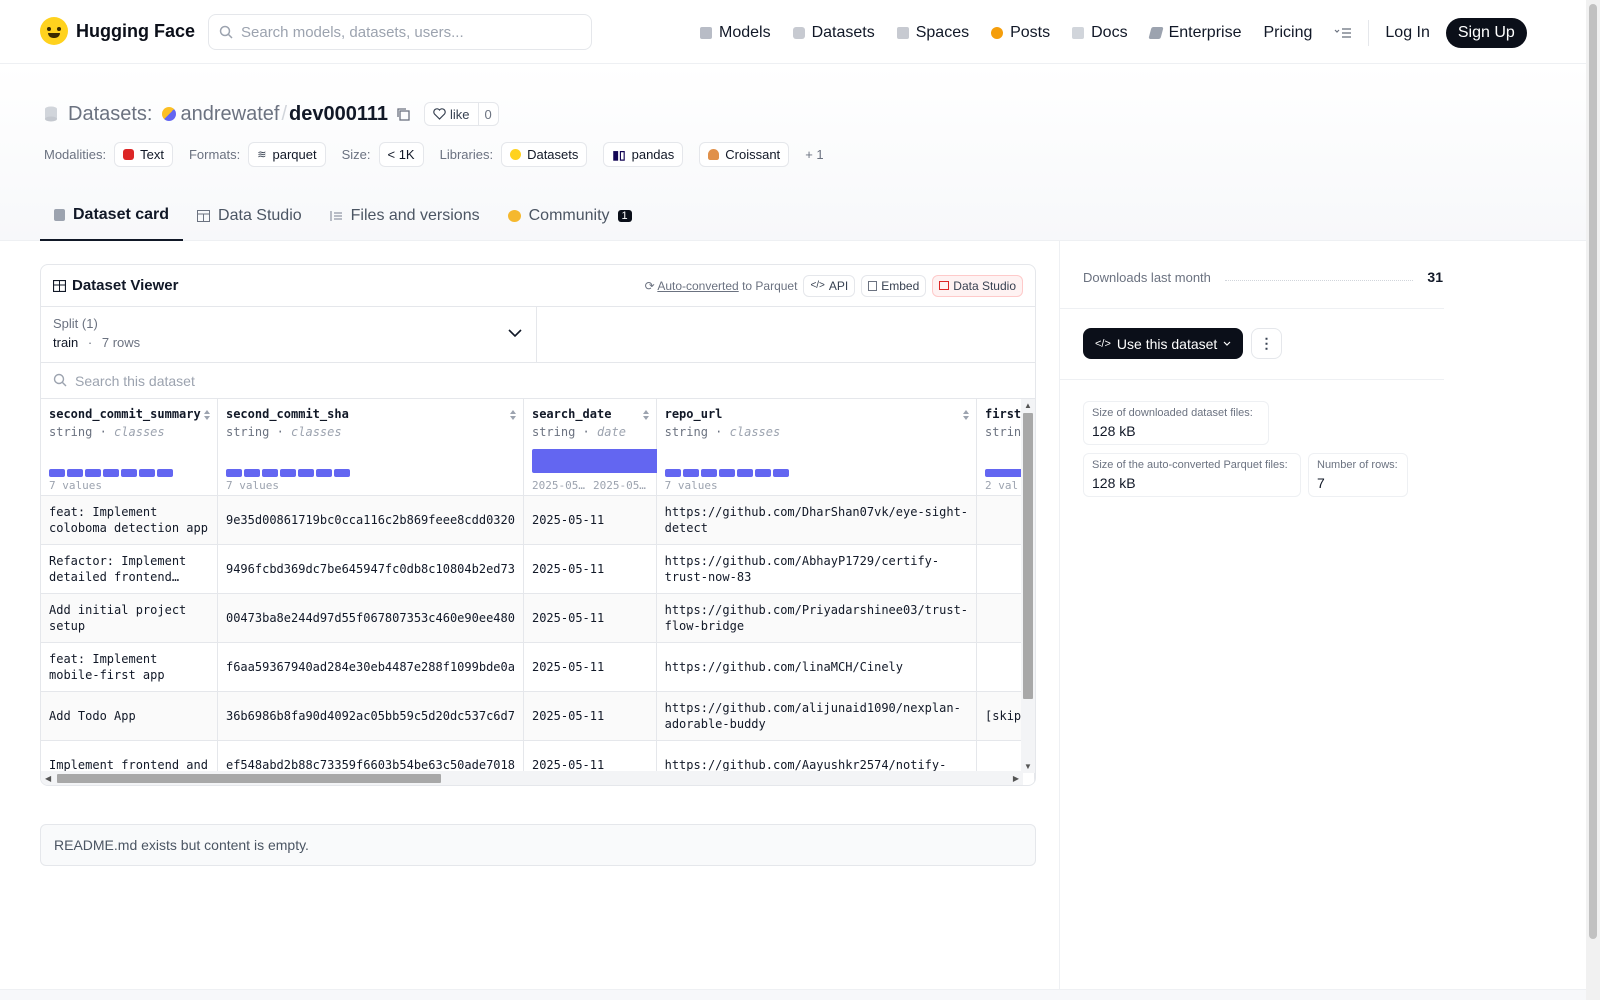 The image size is (1600, 1000). I want to click on table-cell: feat: Implement coloboma detection app, so click(129, 520).